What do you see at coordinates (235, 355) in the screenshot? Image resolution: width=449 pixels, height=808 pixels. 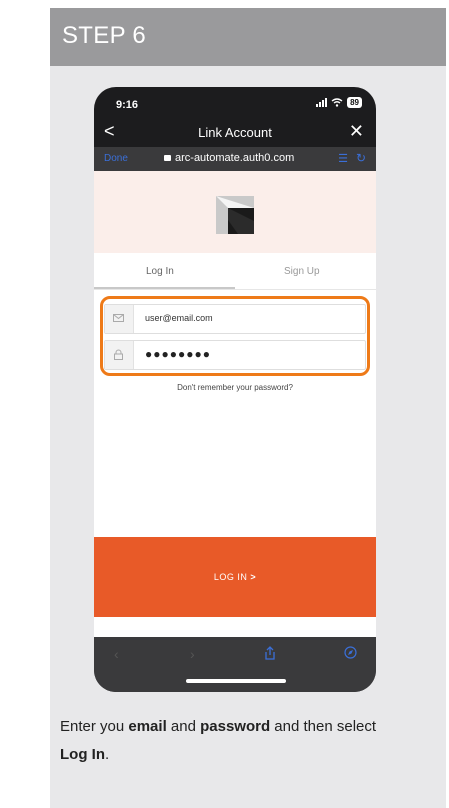 I see `password-field: ●●●●●●●●` at bounding box center [235, 355].